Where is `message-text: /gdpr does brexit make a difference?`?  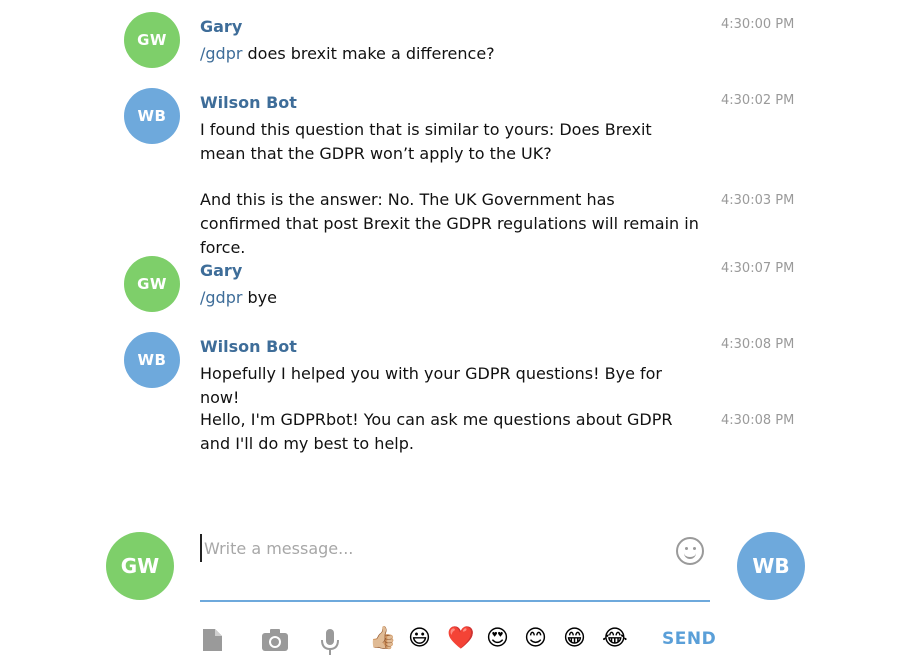
message-text: /gdpr does brexit make a difference? is located at coordinates (450, 54).